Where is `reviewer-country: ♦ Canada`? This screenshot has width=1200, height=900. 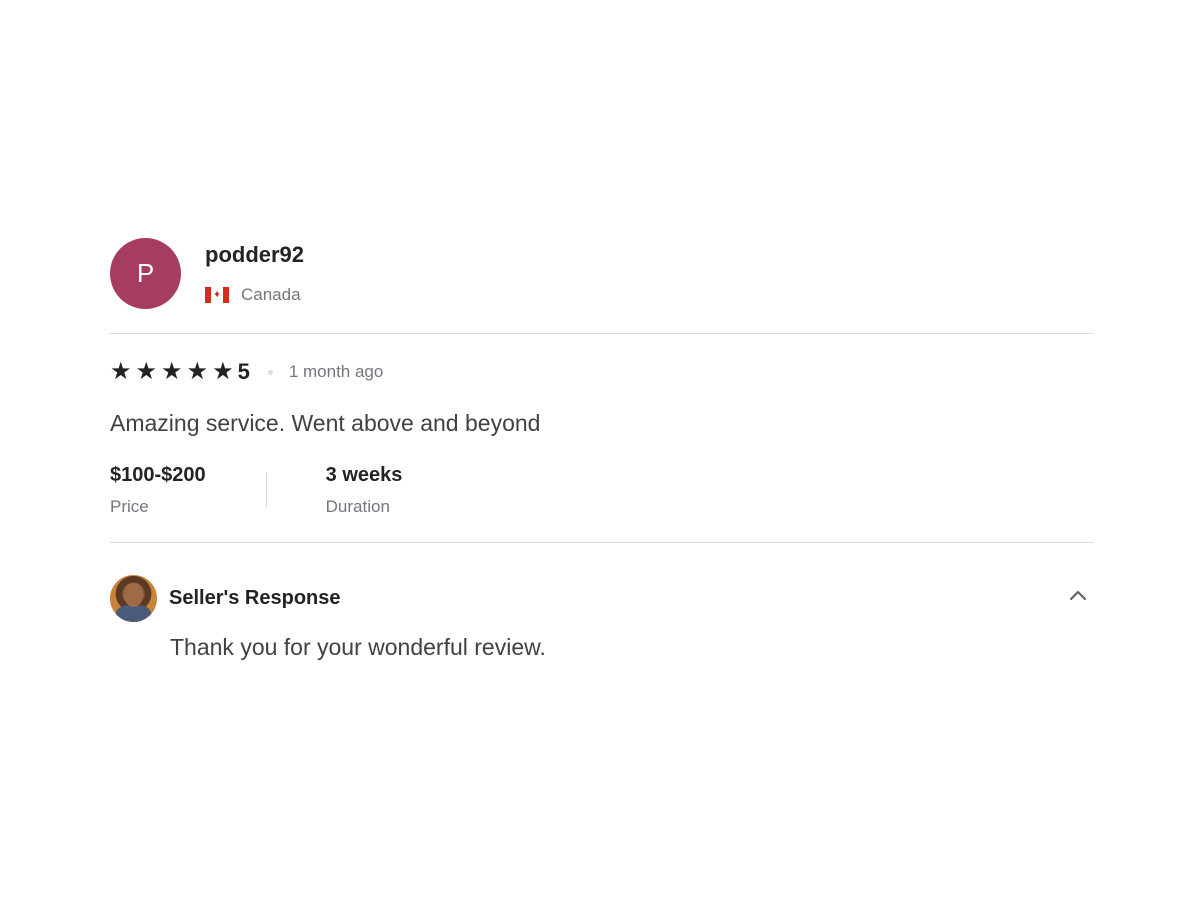 reviewer-country: ♦ Canada is located at coordinates (254, 295).